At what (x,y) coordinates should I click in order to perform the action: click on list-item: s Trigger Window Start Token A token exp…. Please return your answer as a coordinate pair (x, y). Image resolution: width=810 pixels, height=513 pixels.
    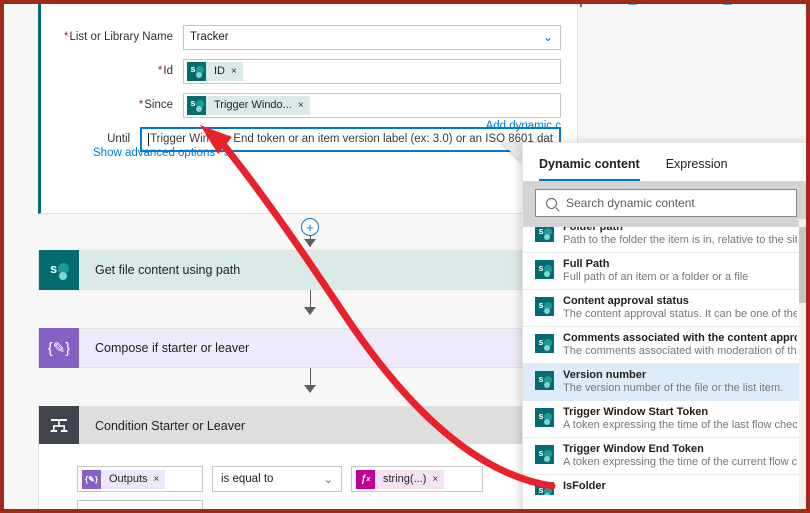
    Looking at the image, I should click on (664, 419).